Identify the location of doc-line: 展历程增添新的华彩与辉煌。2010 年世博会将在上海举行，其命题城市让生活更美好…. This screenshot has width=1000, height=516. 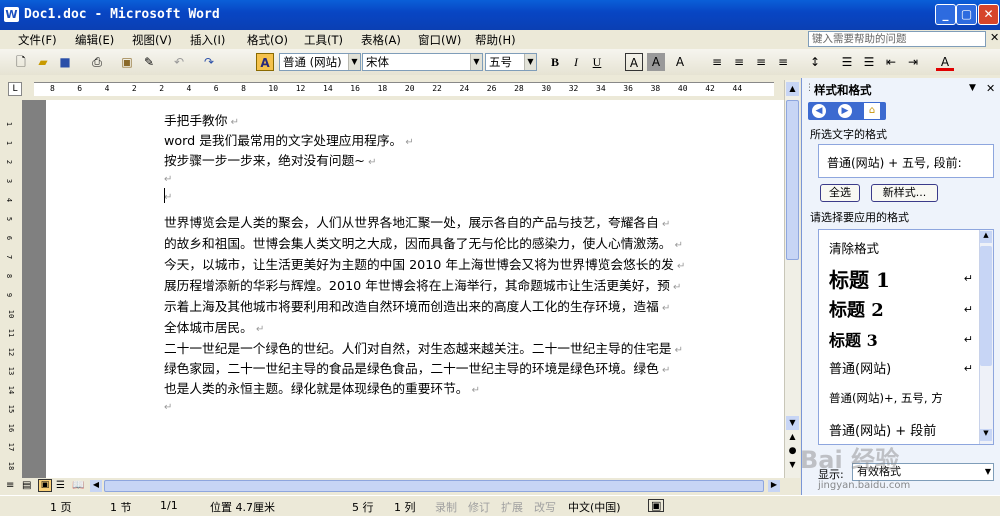
(422, 284).